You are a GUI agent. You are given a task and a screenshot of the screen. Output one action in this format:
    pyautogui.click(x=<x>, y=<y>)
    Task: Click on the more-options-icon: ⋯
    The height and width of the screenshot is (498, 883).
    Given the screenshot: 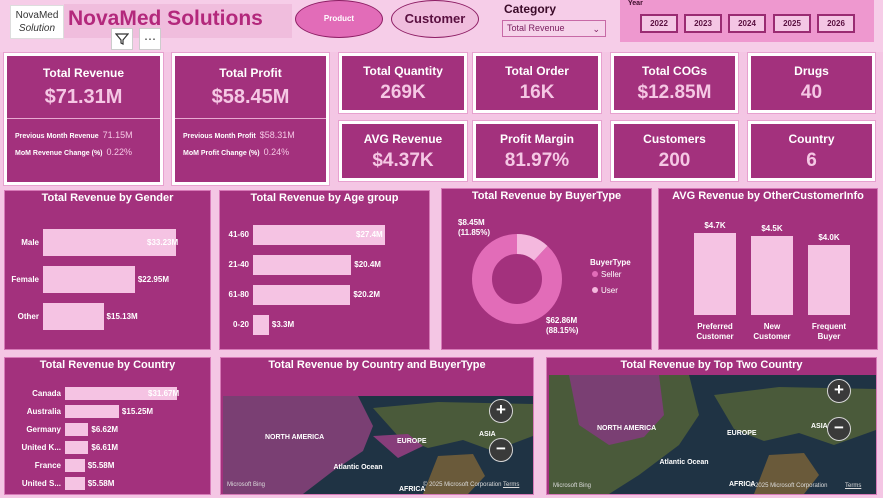 What is the action you would take?
    pyautogui.click(x=150, y=39)
    